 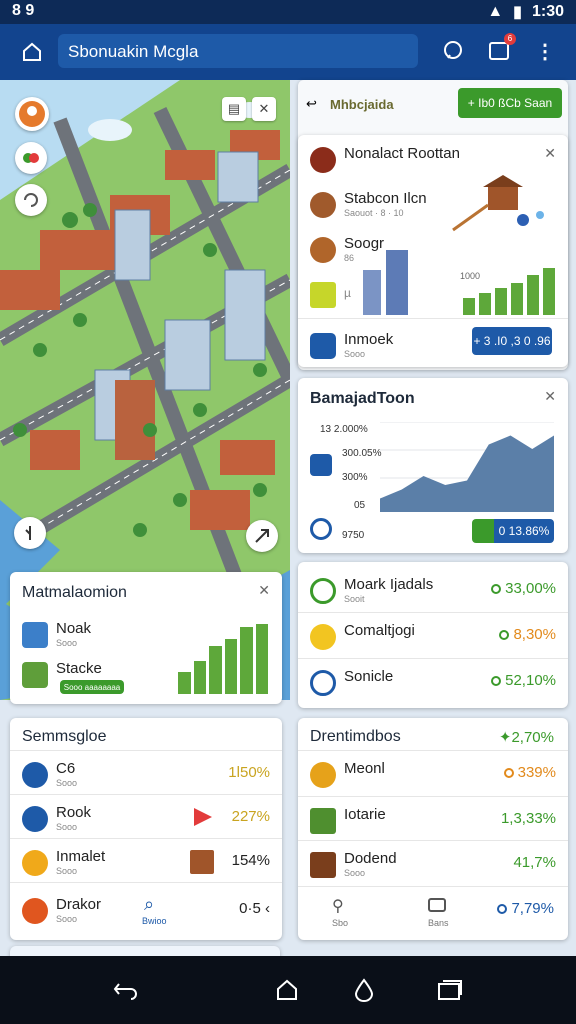 What do you see at coordinates (433, 682) in the screenshot?
I see `list-item: Sonicle 52,10%` at bounding box center [433, 682].